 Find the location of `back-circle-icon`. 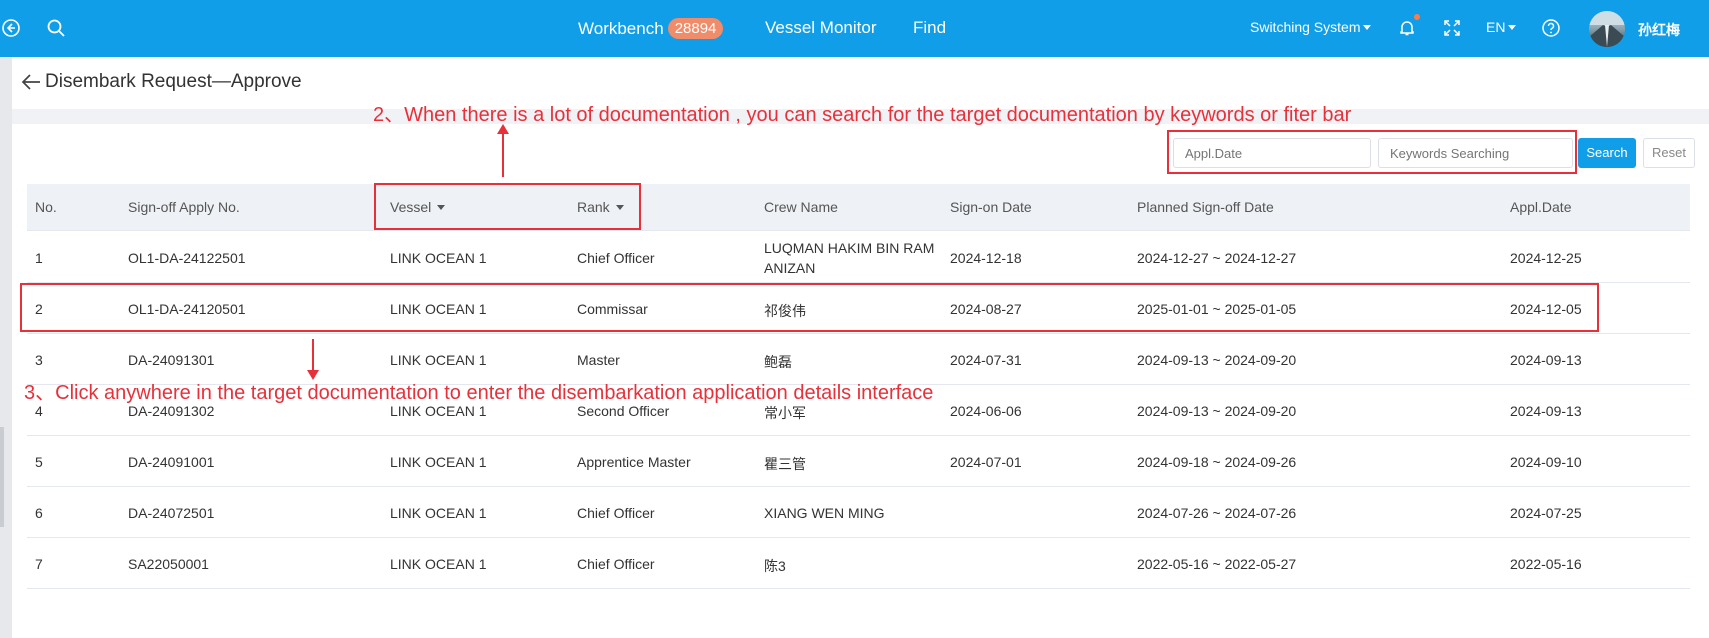

back-circle-icon is located at coordinates (11, 28).